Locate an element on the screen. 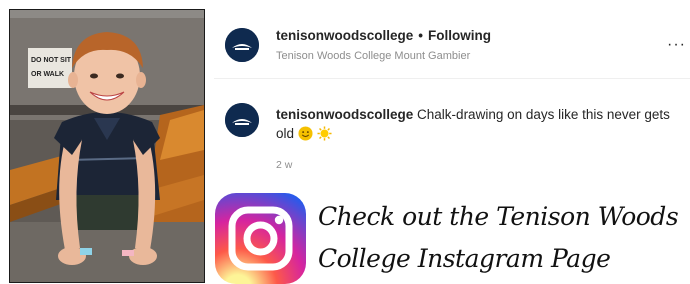 This screenshot has height=284, width=690. instagram-logo-icon is located at coordinates (260, 238).